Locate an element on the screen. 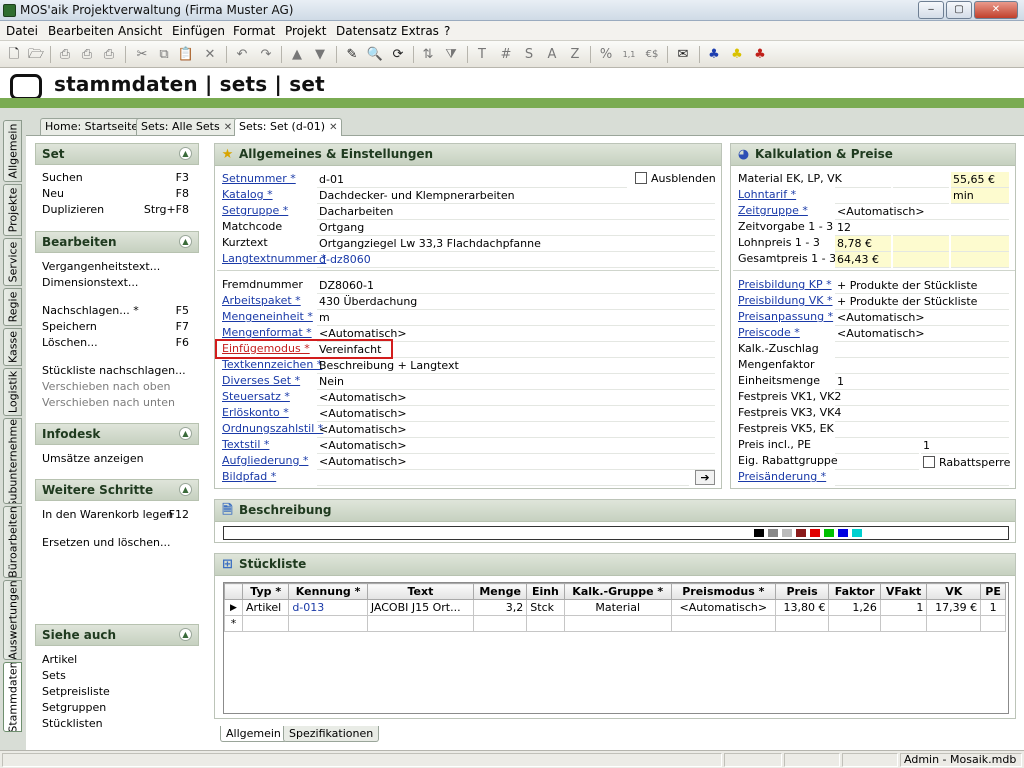  bottomtab-allgemein: Allgemein is located at coordinates (253, 734).